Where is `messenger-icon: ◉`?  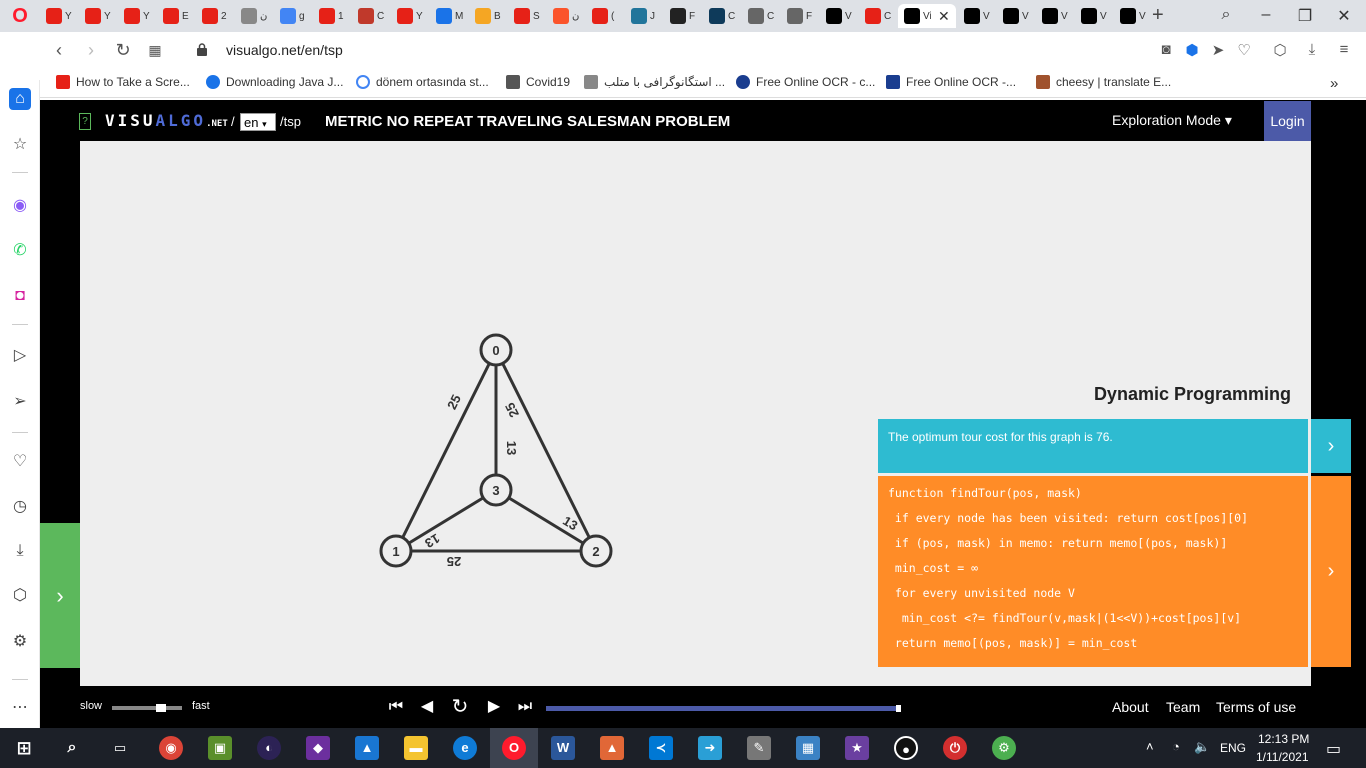
messenger-icon: ◉ is located at coordinates (20, 206).